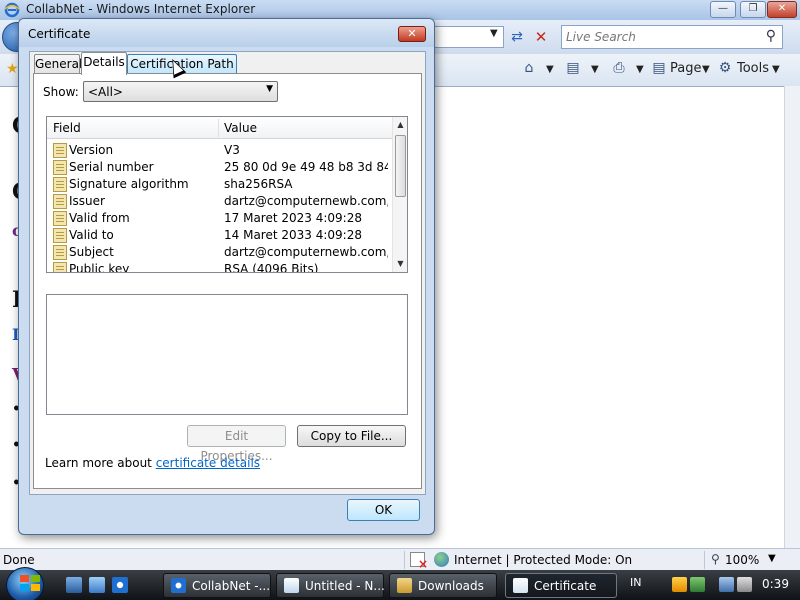 The image size is (800, 600). Describe the element at coordinates (25, 583) in the screenshot. I see `start-button` at that location.